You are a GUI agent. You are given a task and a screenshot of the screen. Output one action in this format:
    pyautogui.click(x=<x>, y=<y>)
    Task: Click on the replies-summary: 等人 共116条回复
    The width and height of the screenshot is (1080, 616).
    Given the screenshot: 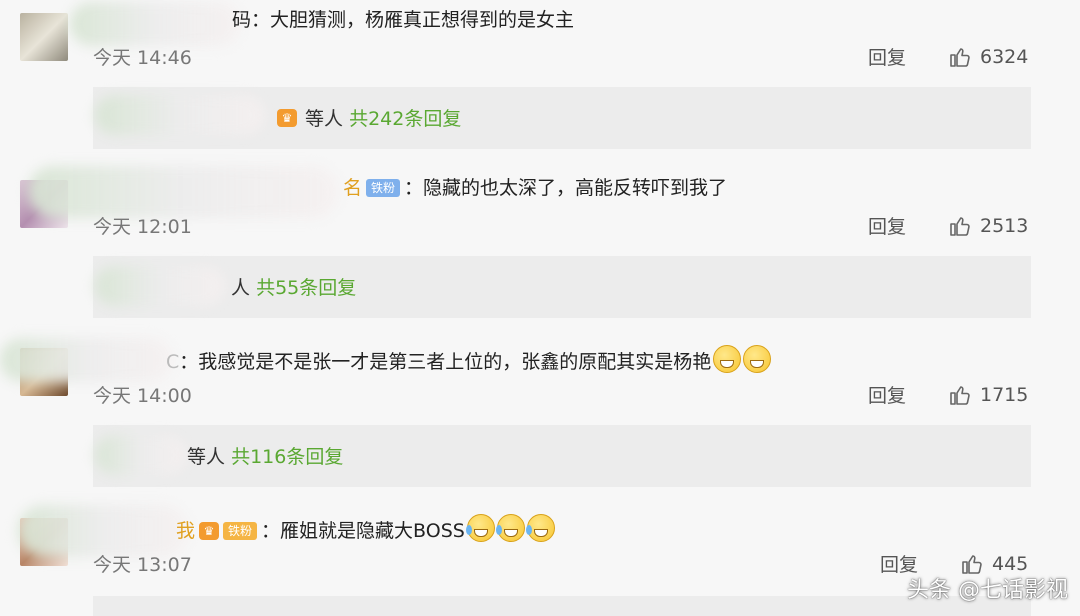 What is the action you would take?
    pyautogui.click(x=265, y=457)
    